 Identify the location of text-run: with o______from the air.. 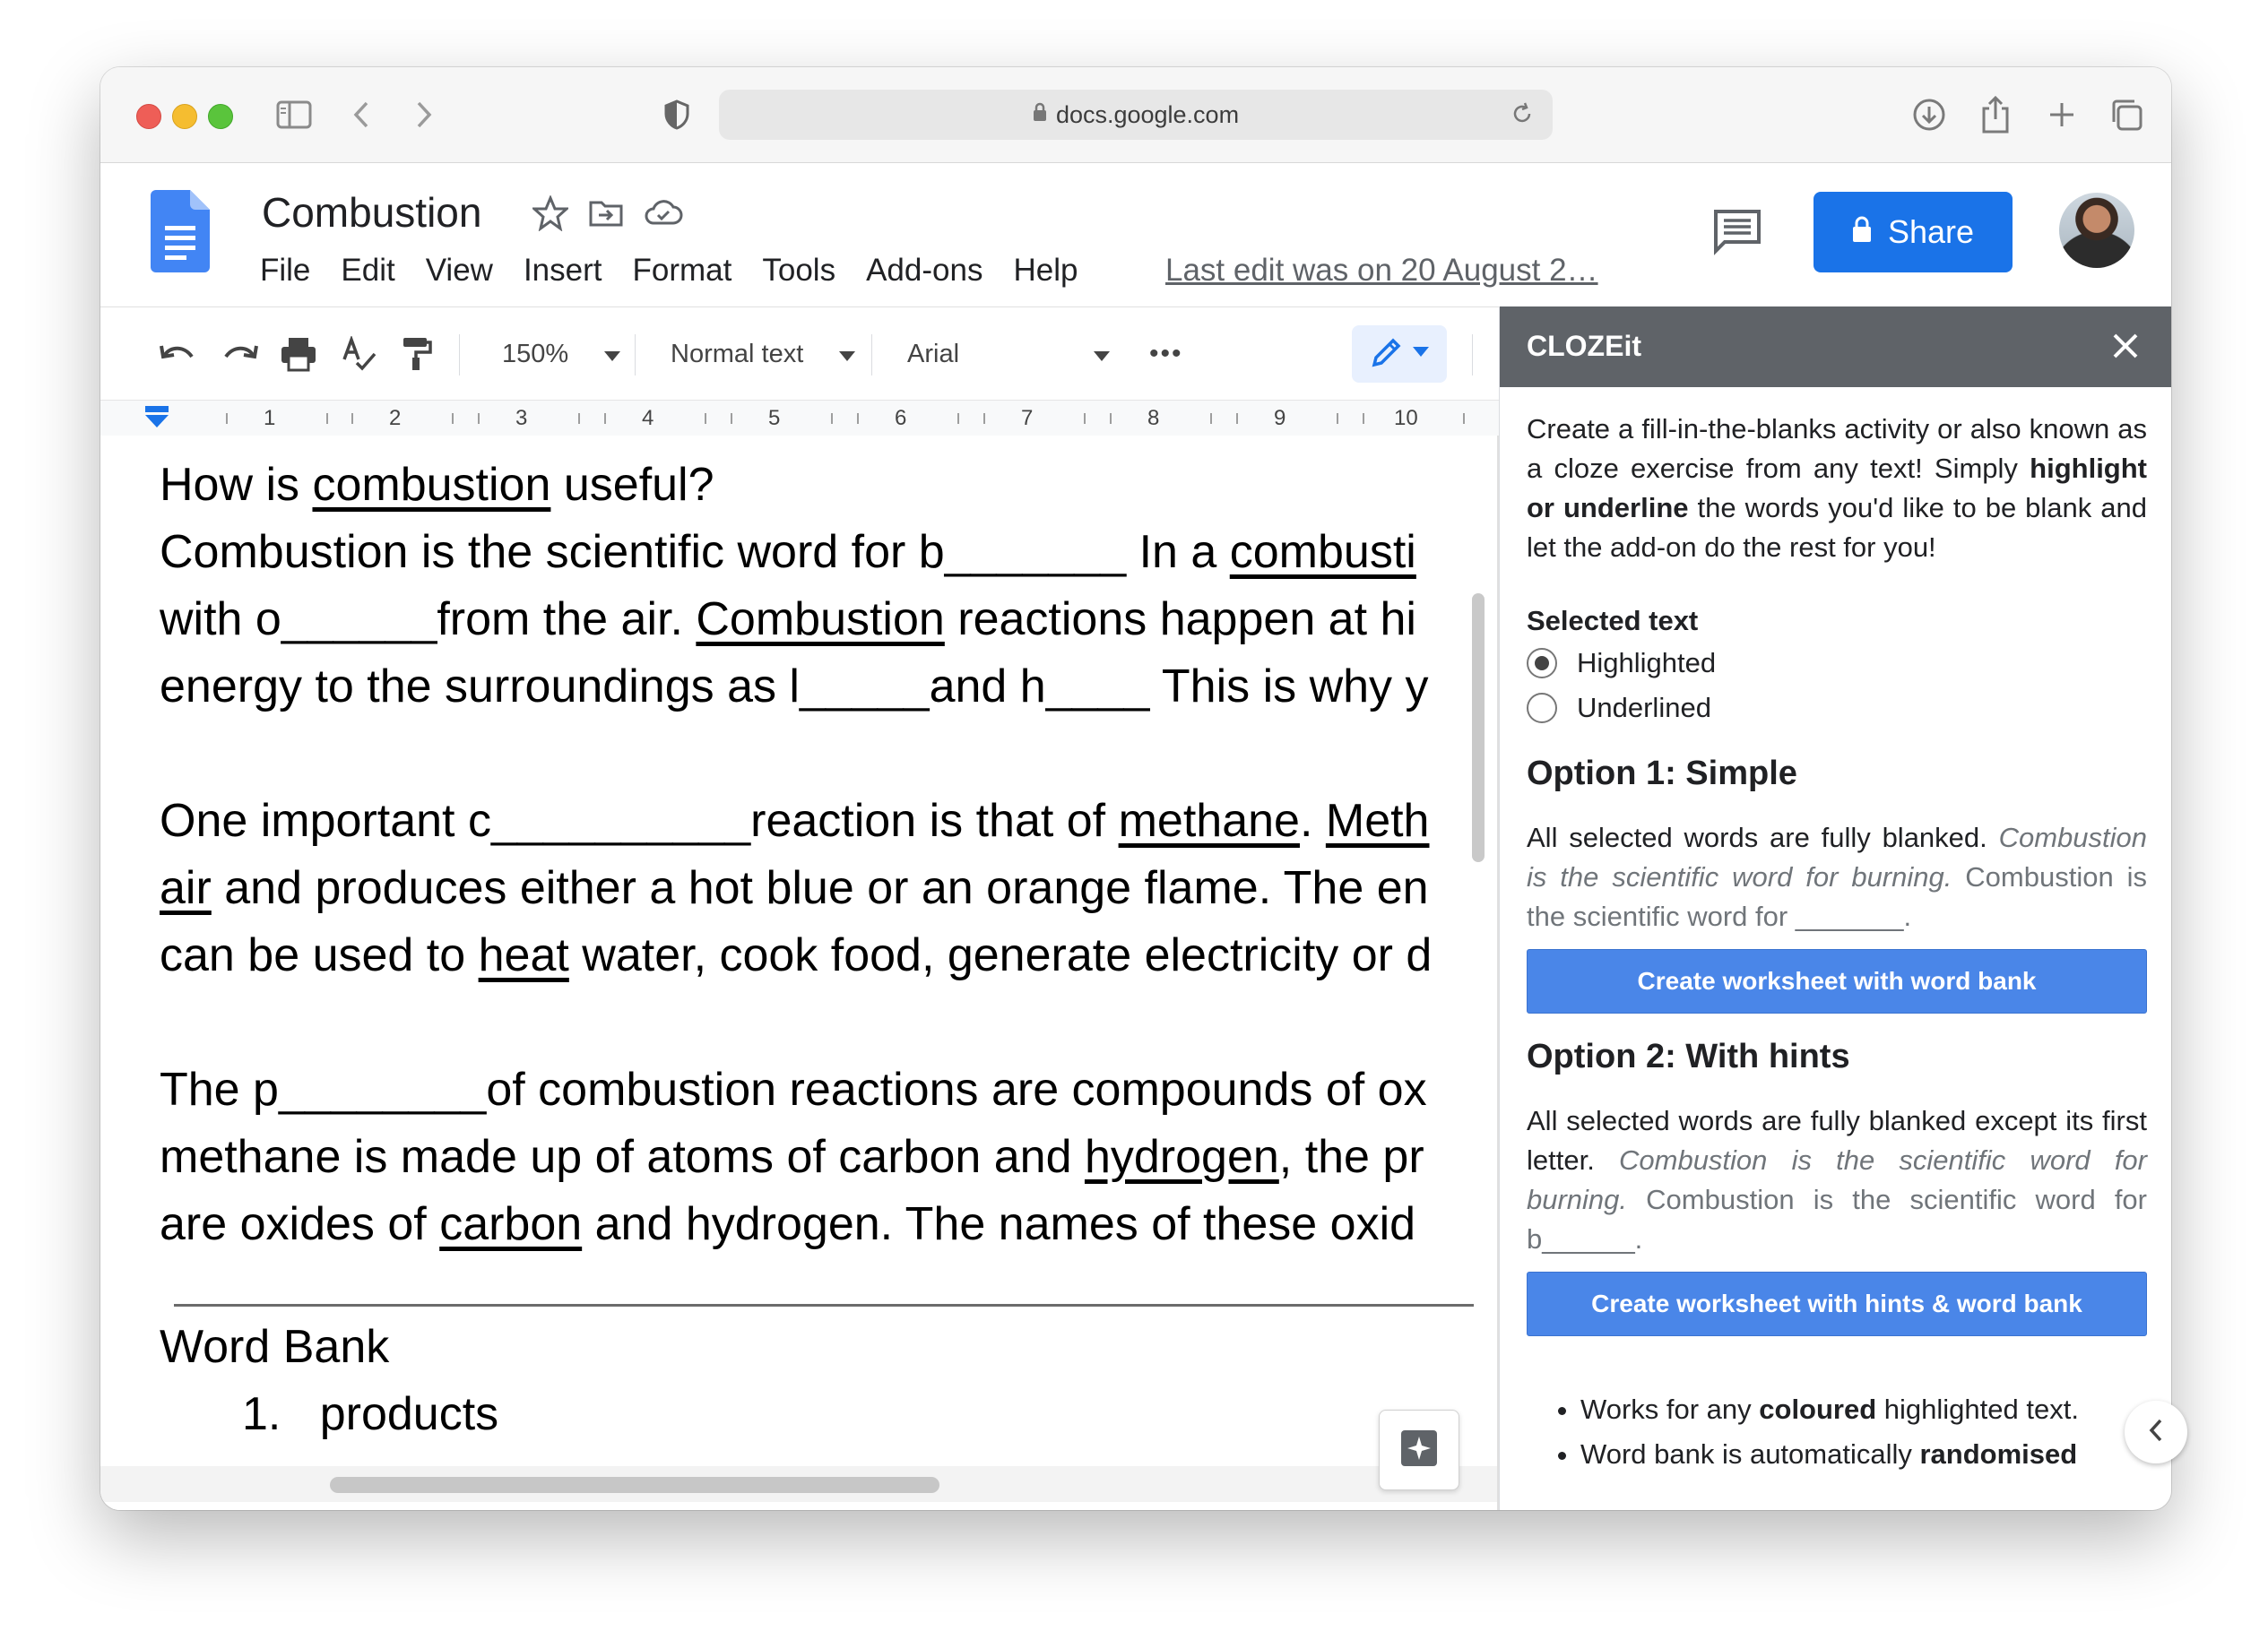
(428, 619).